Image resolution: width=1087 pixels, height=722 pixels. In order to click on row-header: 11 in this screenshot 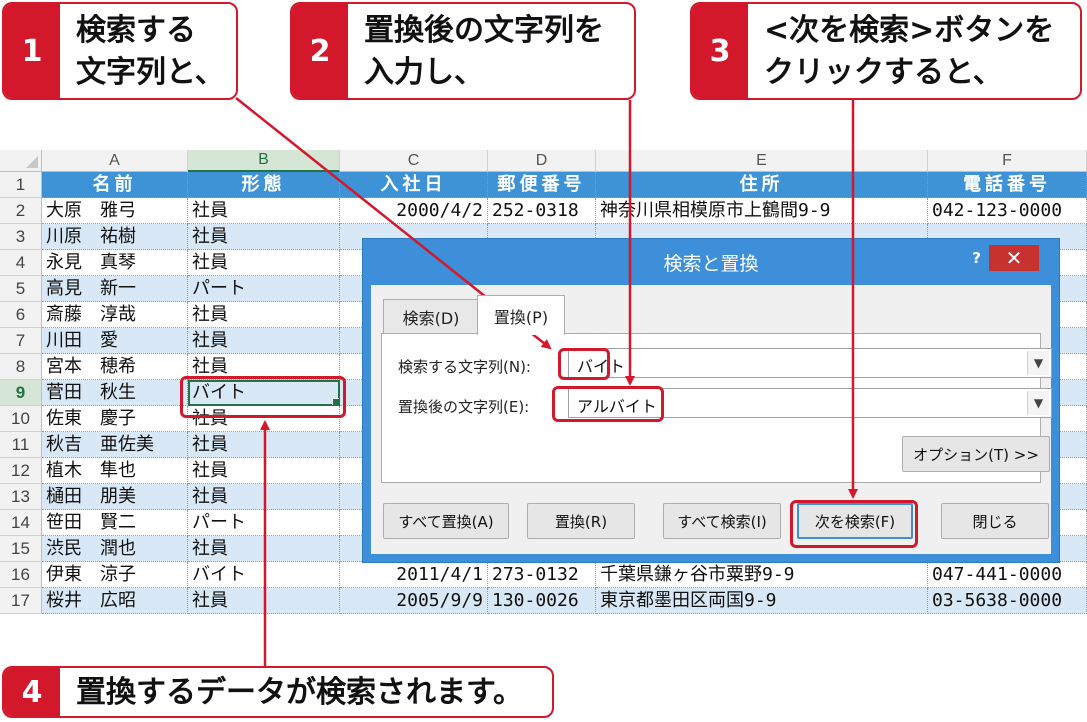, I will do `click(21, 445)`.